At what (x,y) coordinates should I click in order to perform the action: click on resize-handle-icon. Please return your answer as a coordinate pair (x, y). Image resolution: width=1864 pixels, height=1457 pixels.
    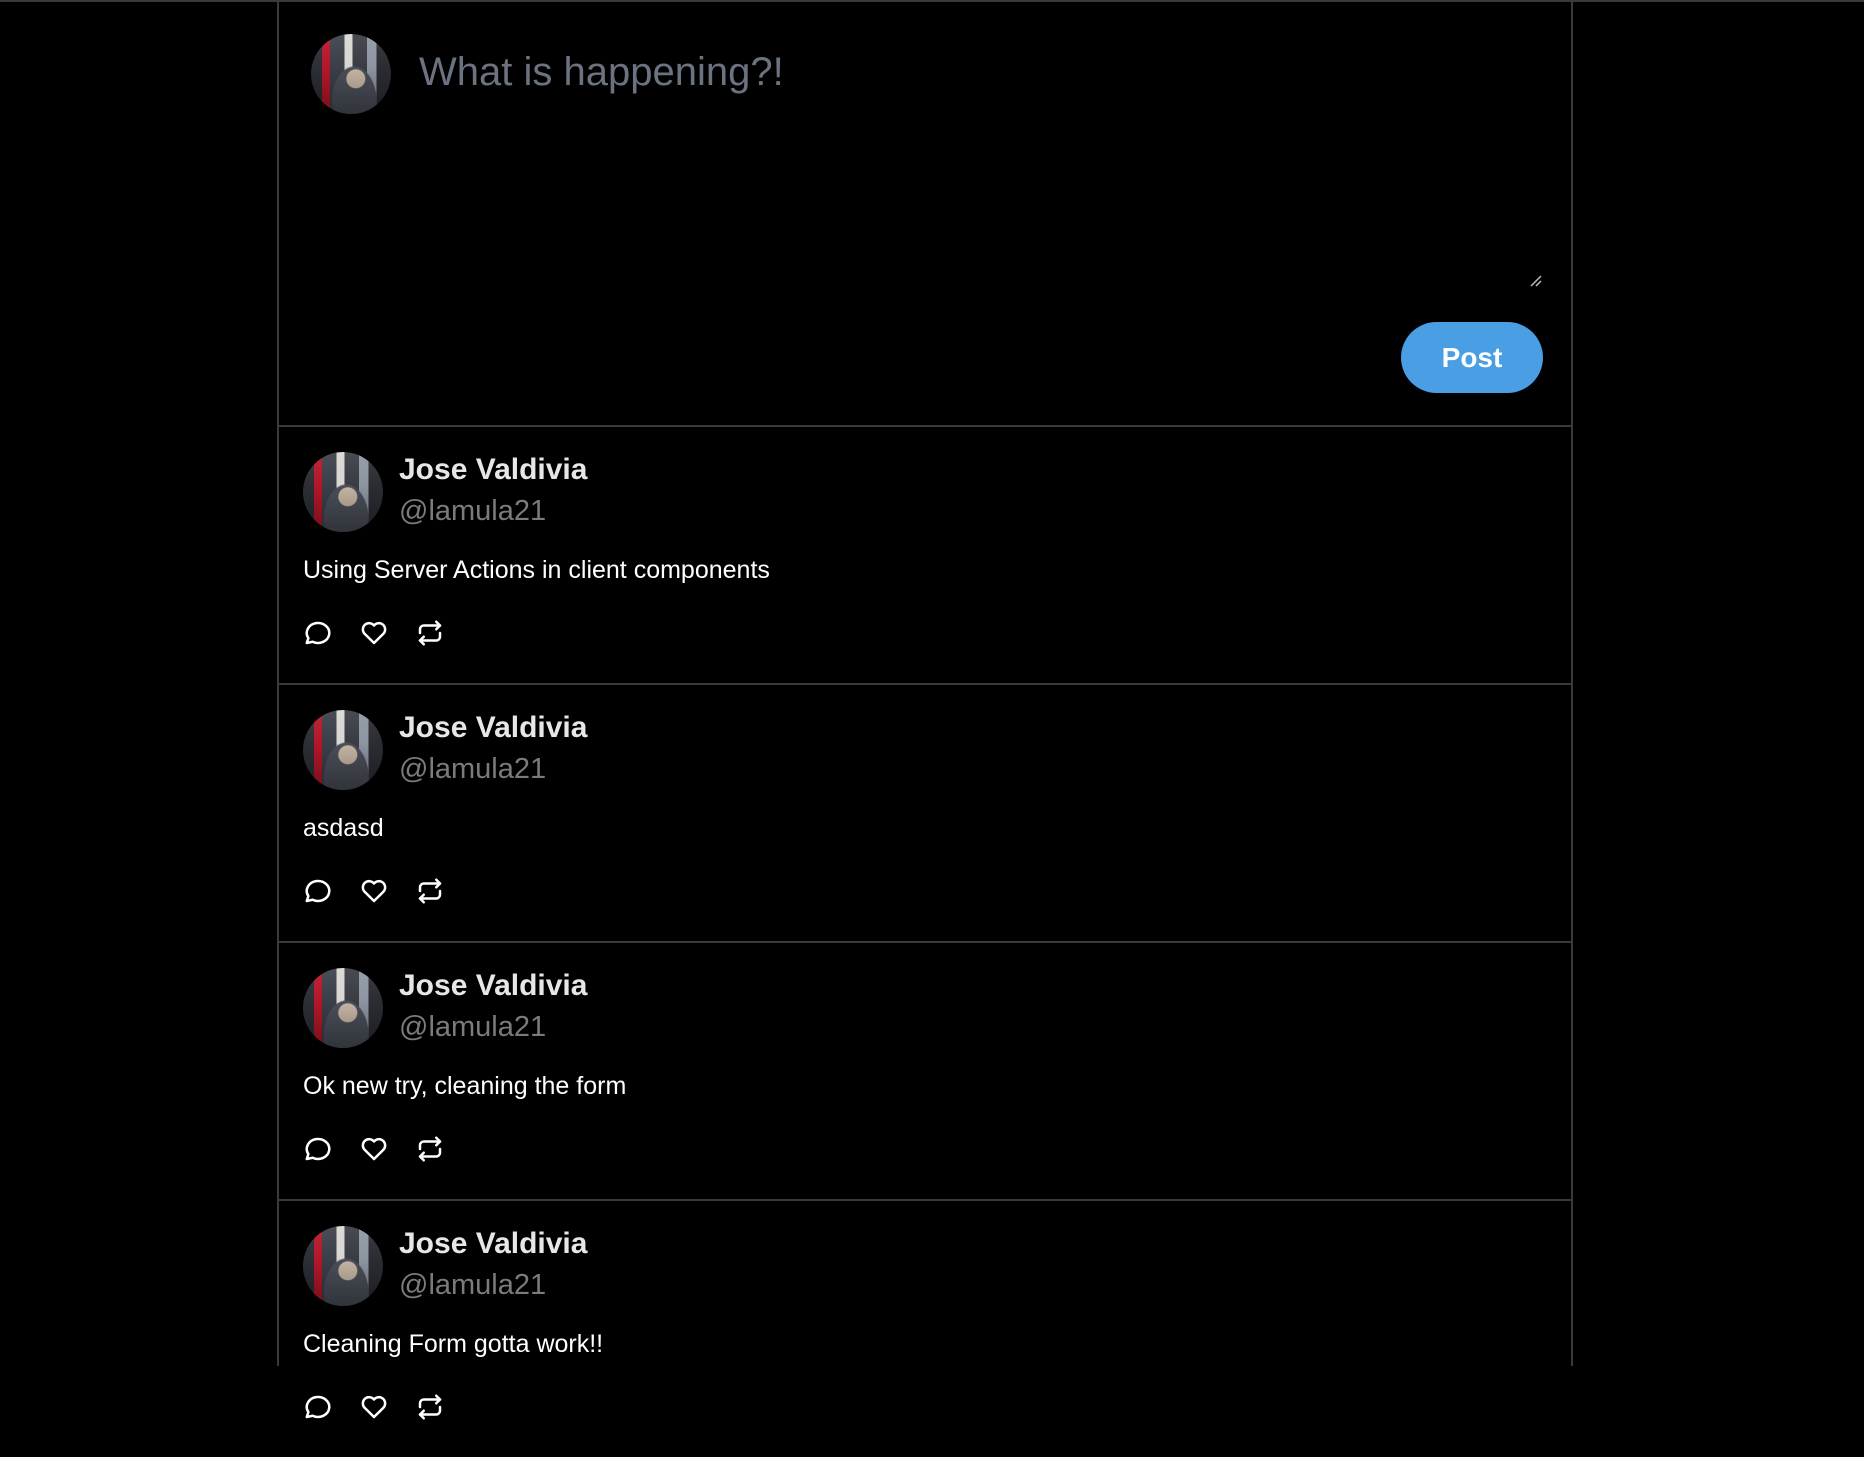
    Looking at the image, I should click on (1535, 280).